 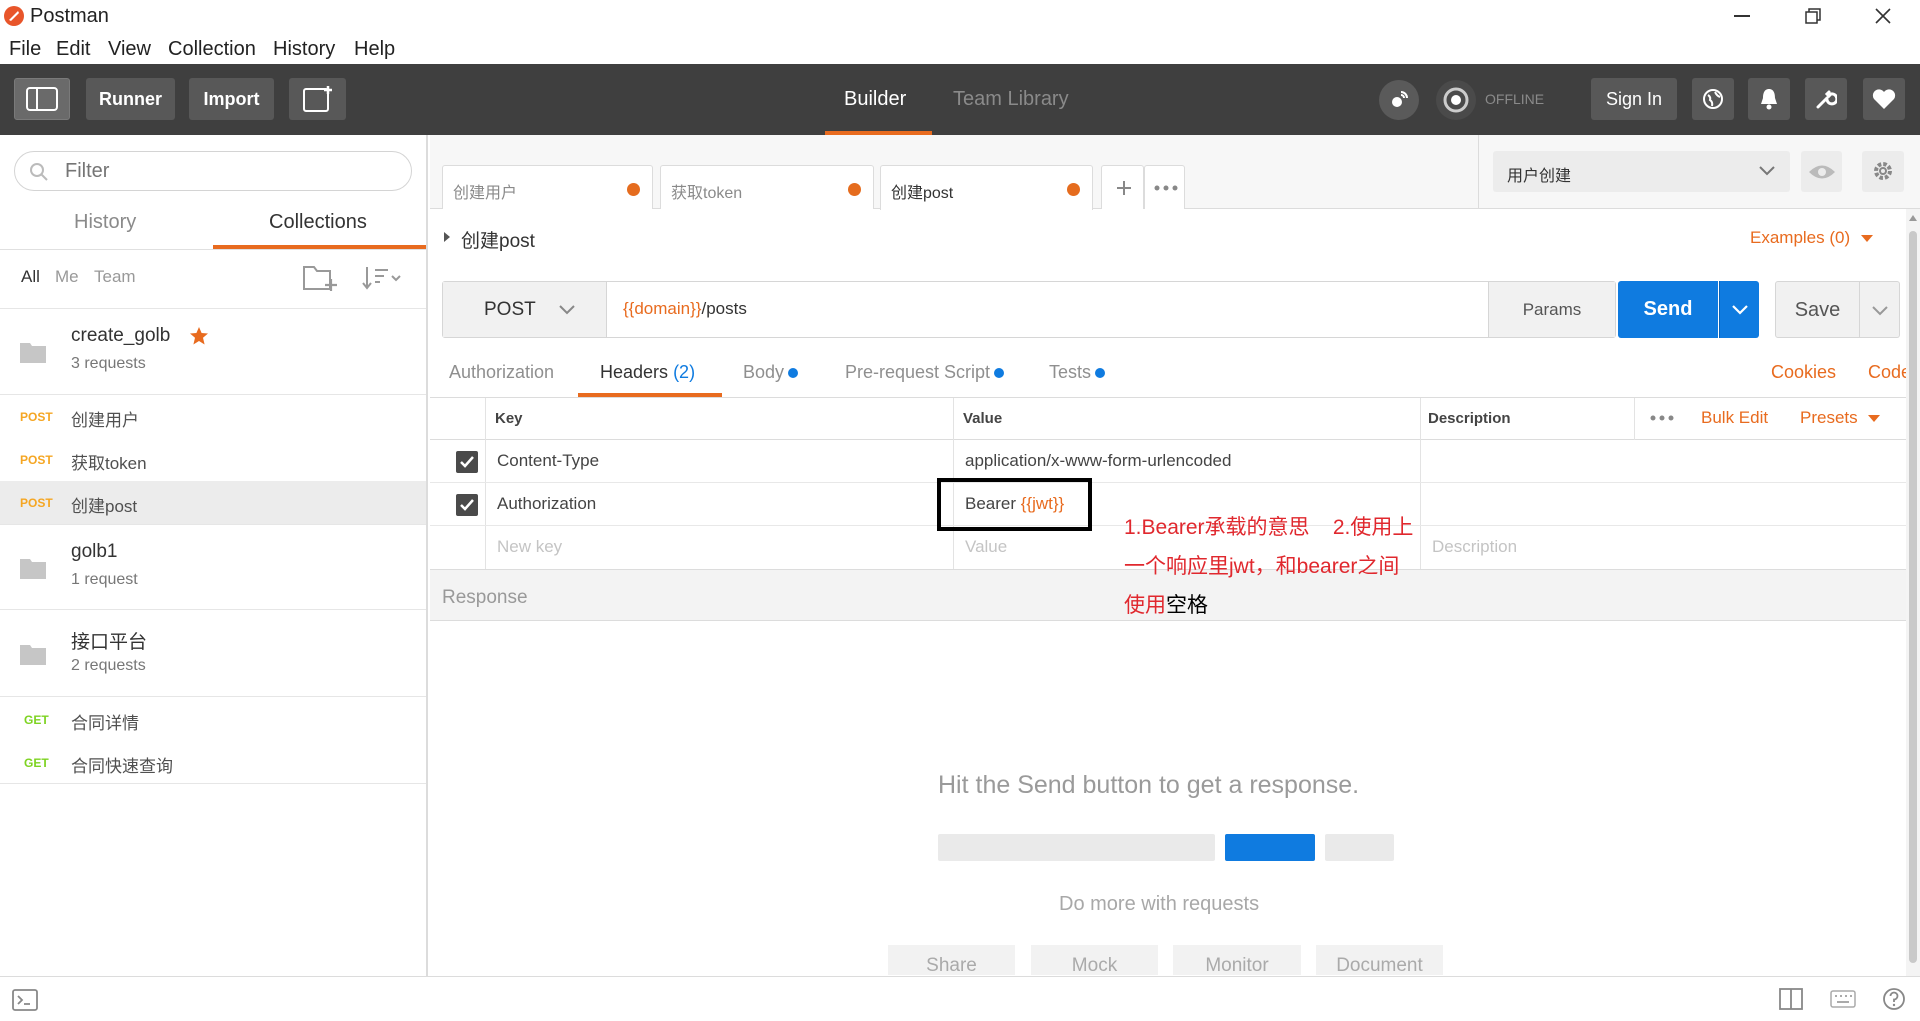 What do you see at coordinates (1791, 999) in the screenshot?
I see `two-pane-icon` at bounding box center [1791, 999].